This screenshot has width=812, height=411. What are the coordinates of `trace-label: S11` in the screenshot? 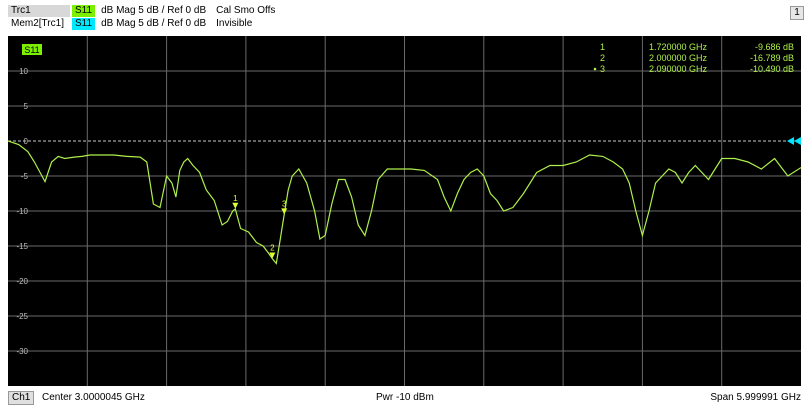 It's located at (31, 50).